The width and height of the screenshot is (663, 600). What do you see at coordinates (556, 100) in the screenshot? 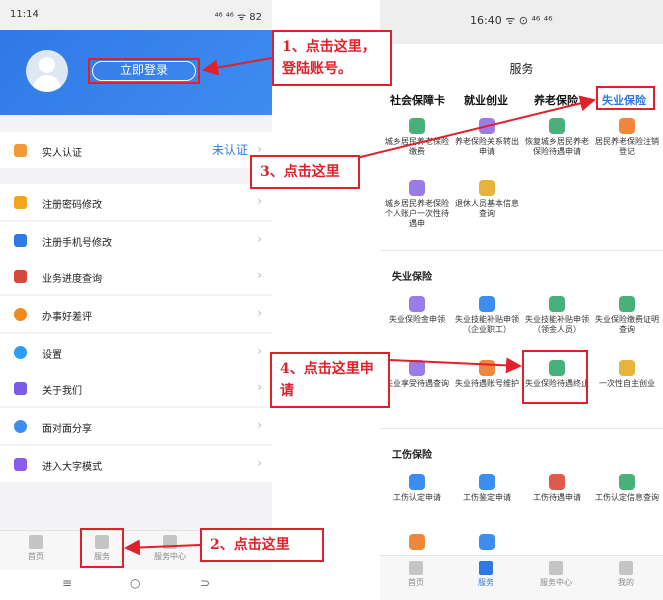
I see `tab-pension: 养老保险` at bounding box center [556, 100].